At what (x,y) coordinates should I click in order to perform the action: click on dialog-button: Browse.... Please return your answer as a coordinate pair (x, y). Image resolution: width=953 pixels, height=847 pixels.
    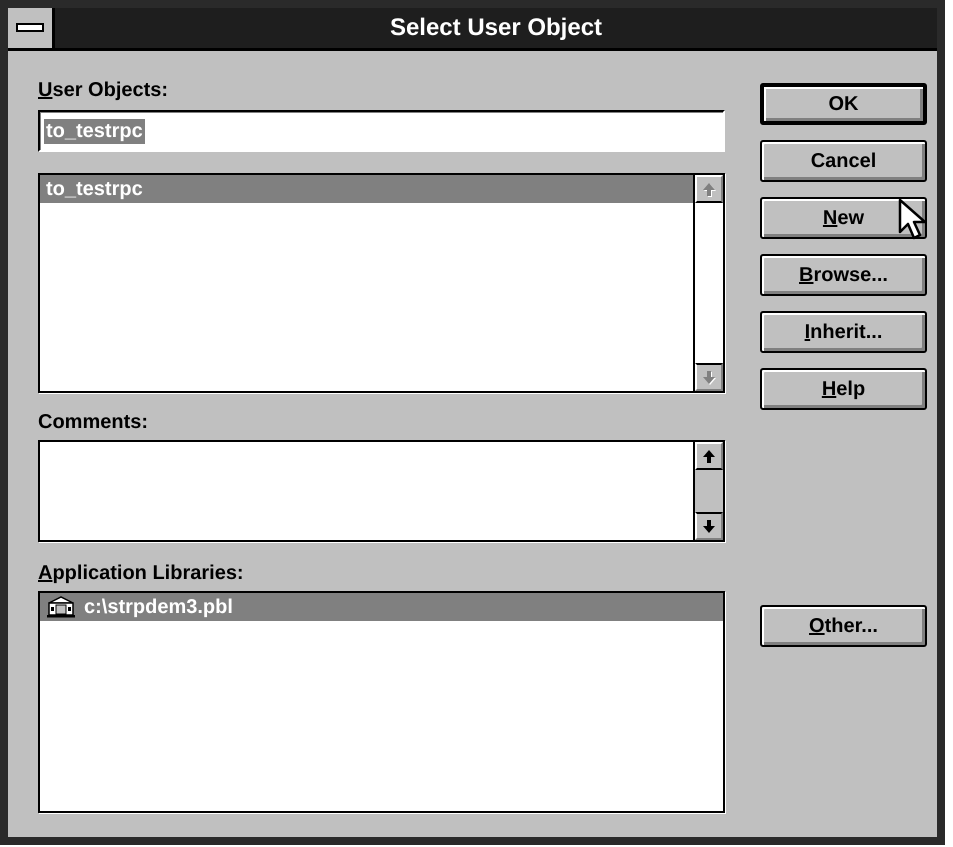
    Looking at the image, I should click on (843, 275).